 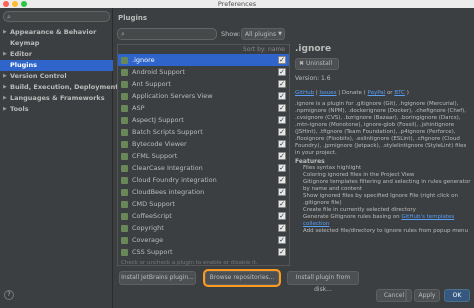 What do you see at coordinates (56, 76) in the screenshot?
I see `sidebar-item-version-control: ▶ Version Control` at bounding box center [56, 76].